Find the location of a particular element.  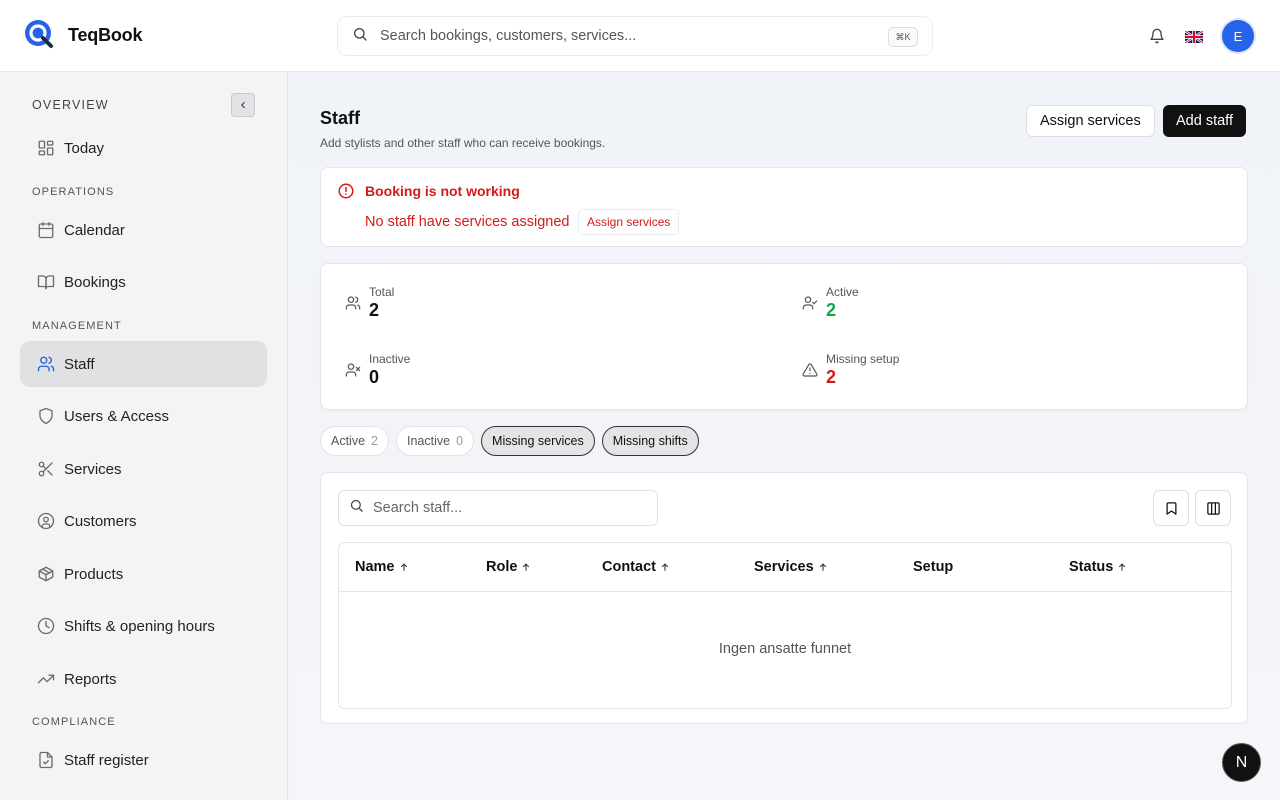

table-empty-message: Ingen ansatte funnet is located at coordinates (785, 649).